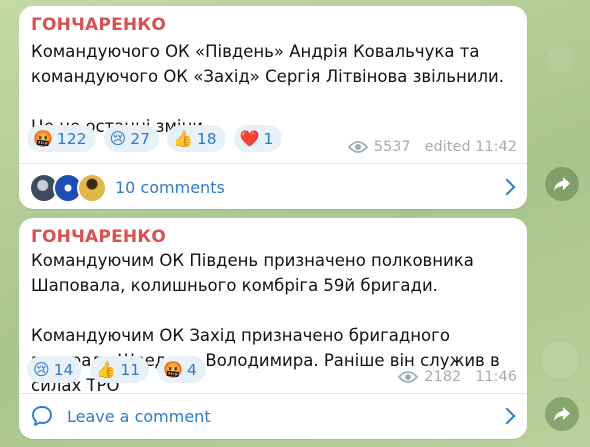 This screenshot has height=447, width=590. I want to click on reaction-count: 27, so click(140, 138).